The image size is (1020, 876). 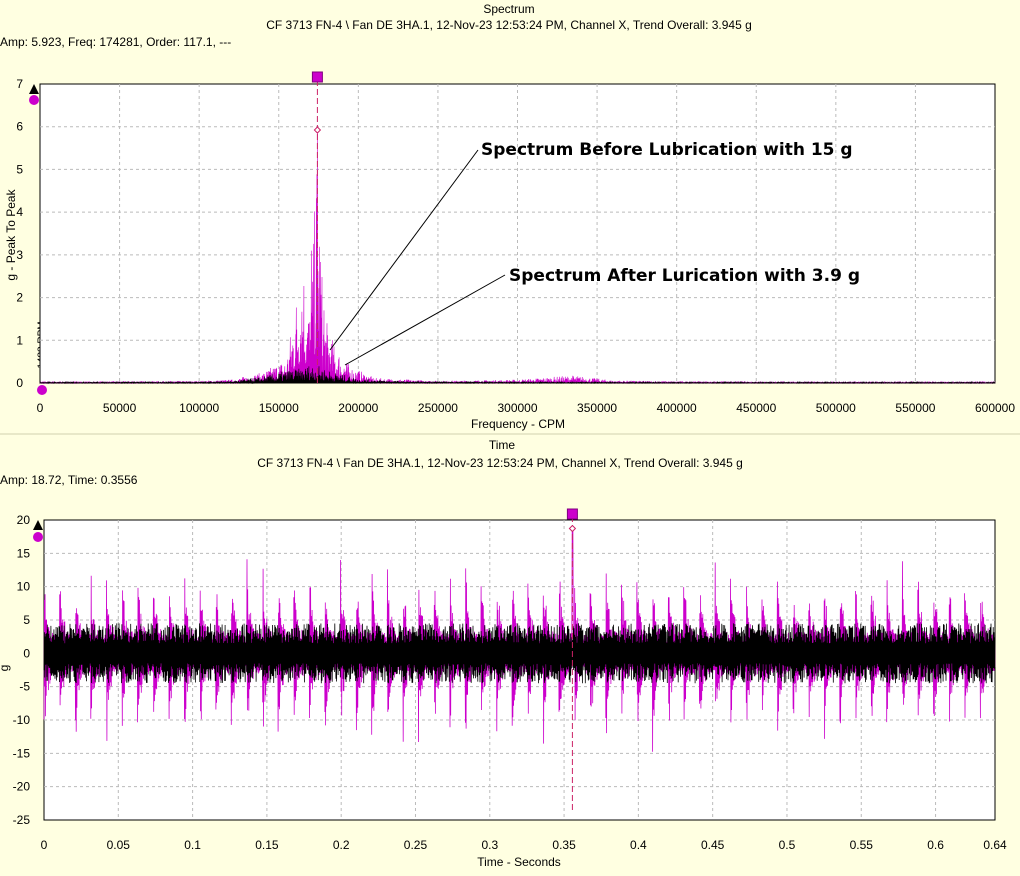 What do you see at coordinates (42, 390) in the screenshot?
I see `spectrum-x-scale-handle-icon` at bounding box center [42, 390].